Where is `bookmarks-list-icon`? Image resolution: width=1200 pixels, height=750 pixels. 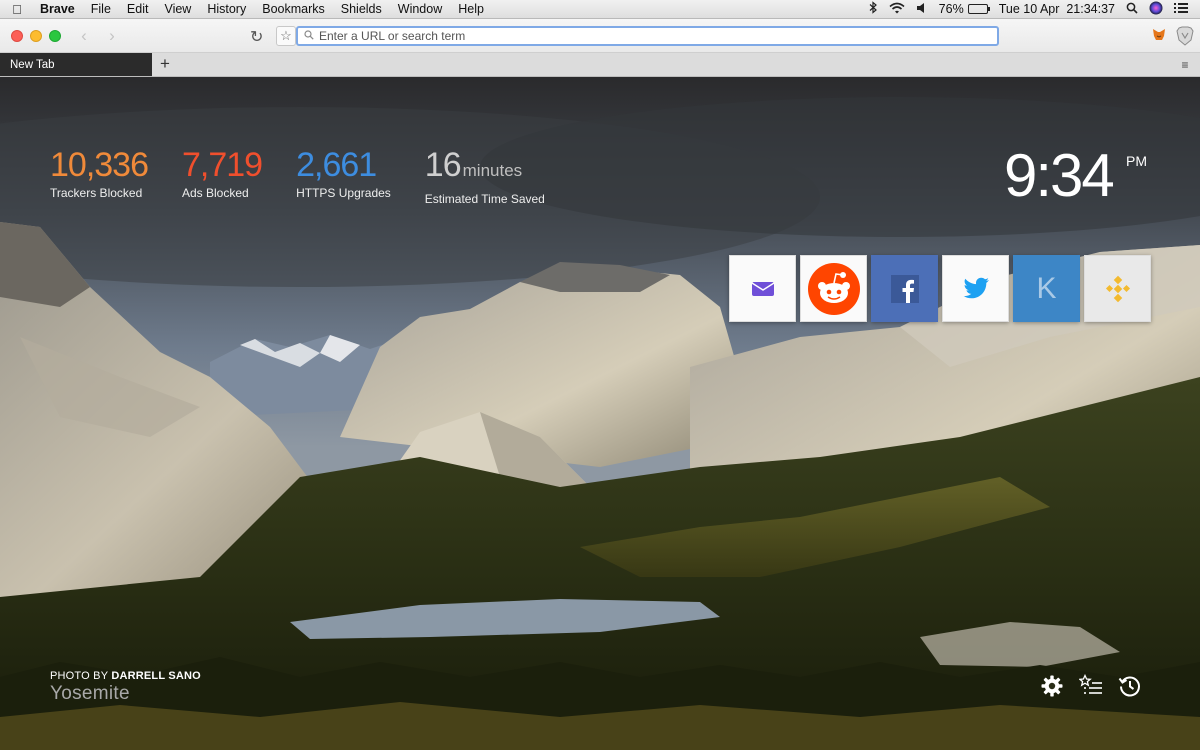
bookmarks-list-icon is located at coordinates (1090, 685).